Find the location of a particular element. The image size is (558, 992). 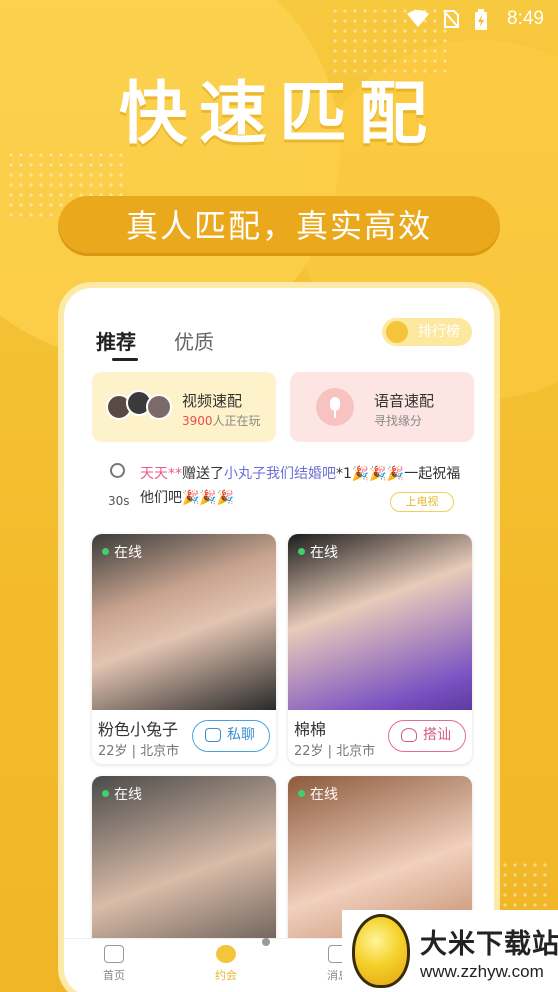

voice-match-subtitle: 寻找缘分 is located at coordinates (398, 421).